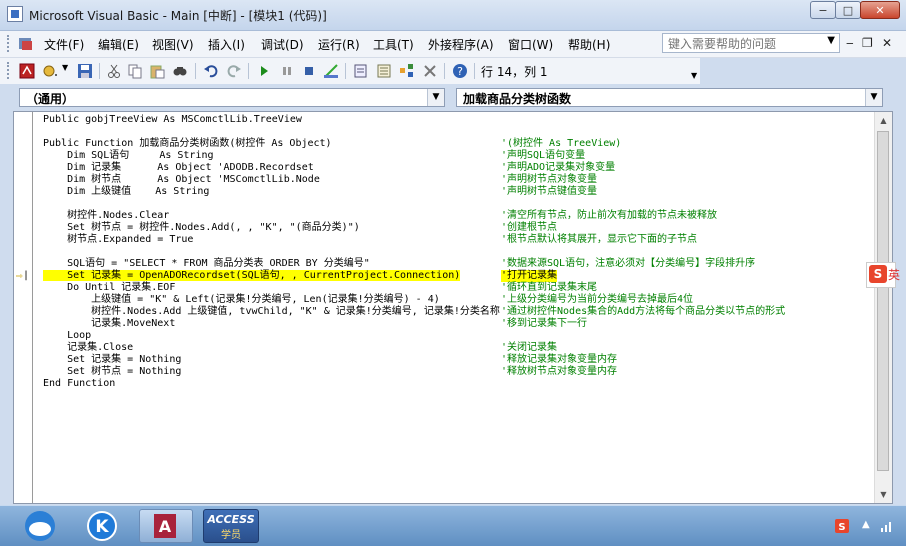 The image size is (906, 546). What do you see at coordinates (887, 526) in the screenshot?
I see `network-icon` at bounding box center [887, 526].